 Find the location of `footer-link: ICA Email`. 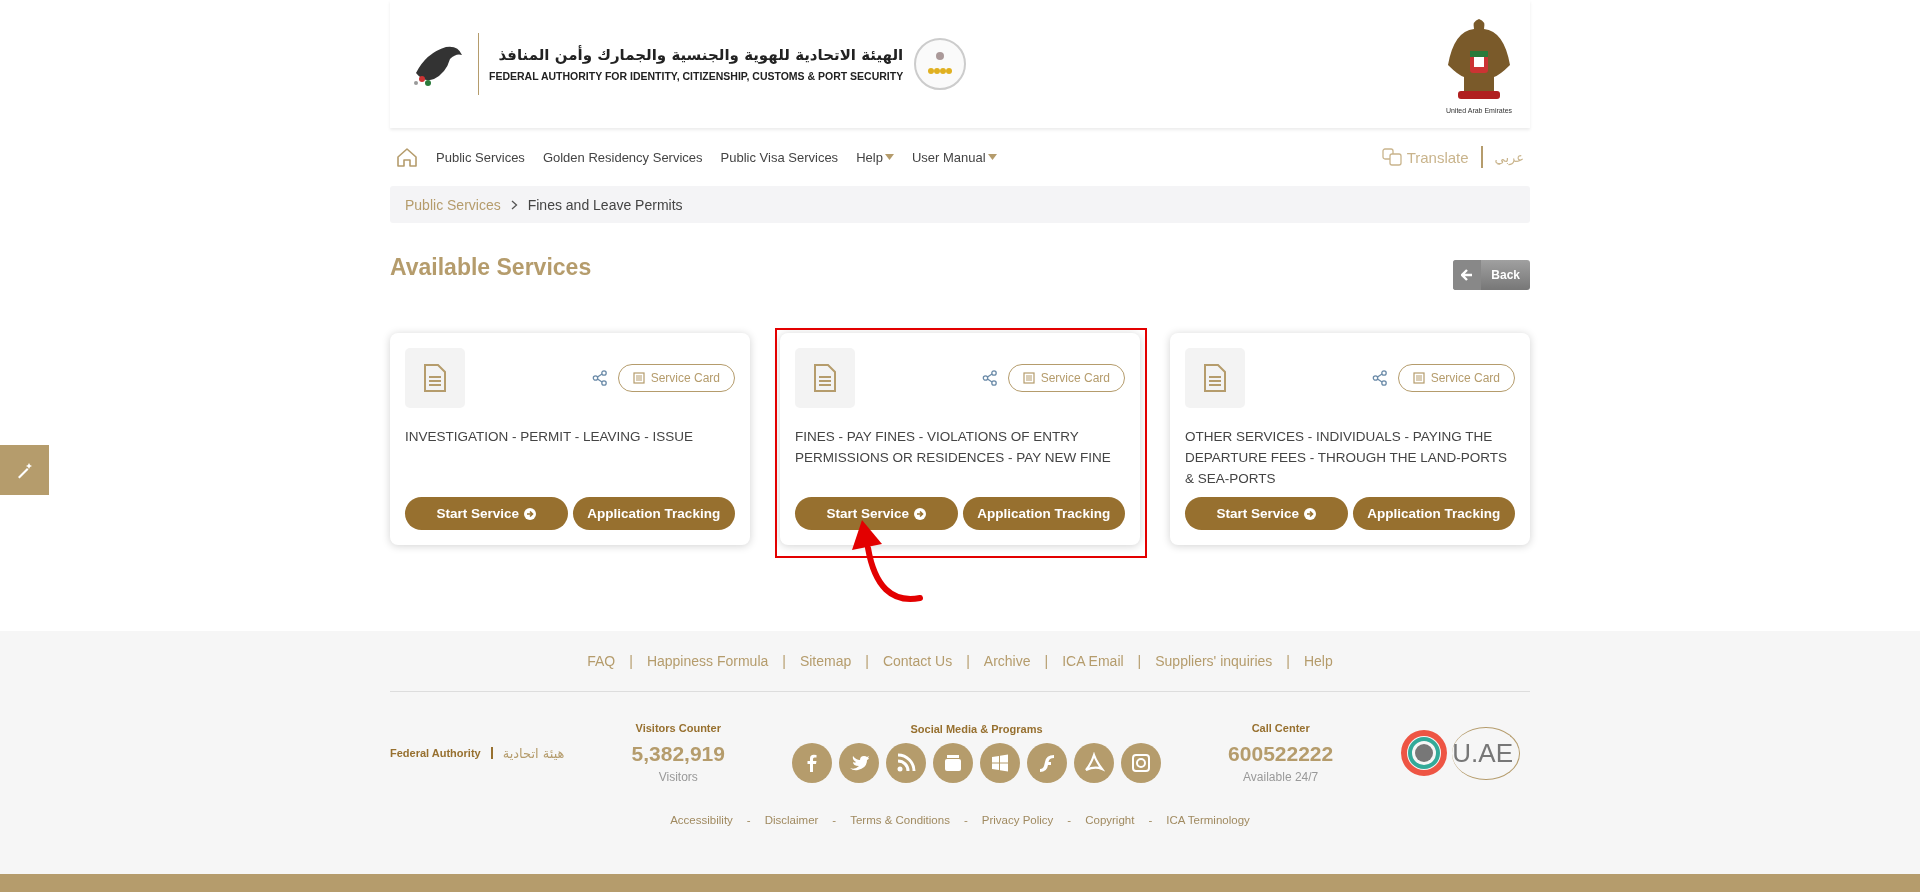

footer-link: ICA Email is located at coordinates (1093, 661).